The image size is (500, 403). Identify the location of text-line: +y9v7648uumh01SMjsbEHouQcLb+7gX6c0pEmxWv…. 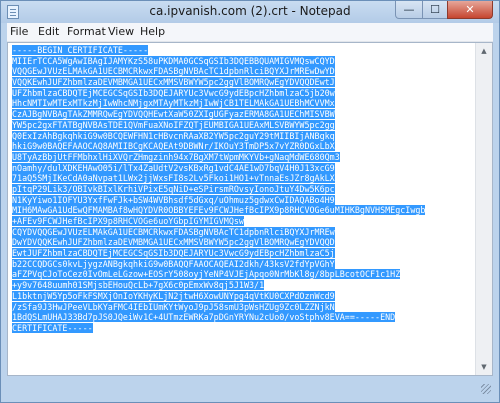
(243, 285).